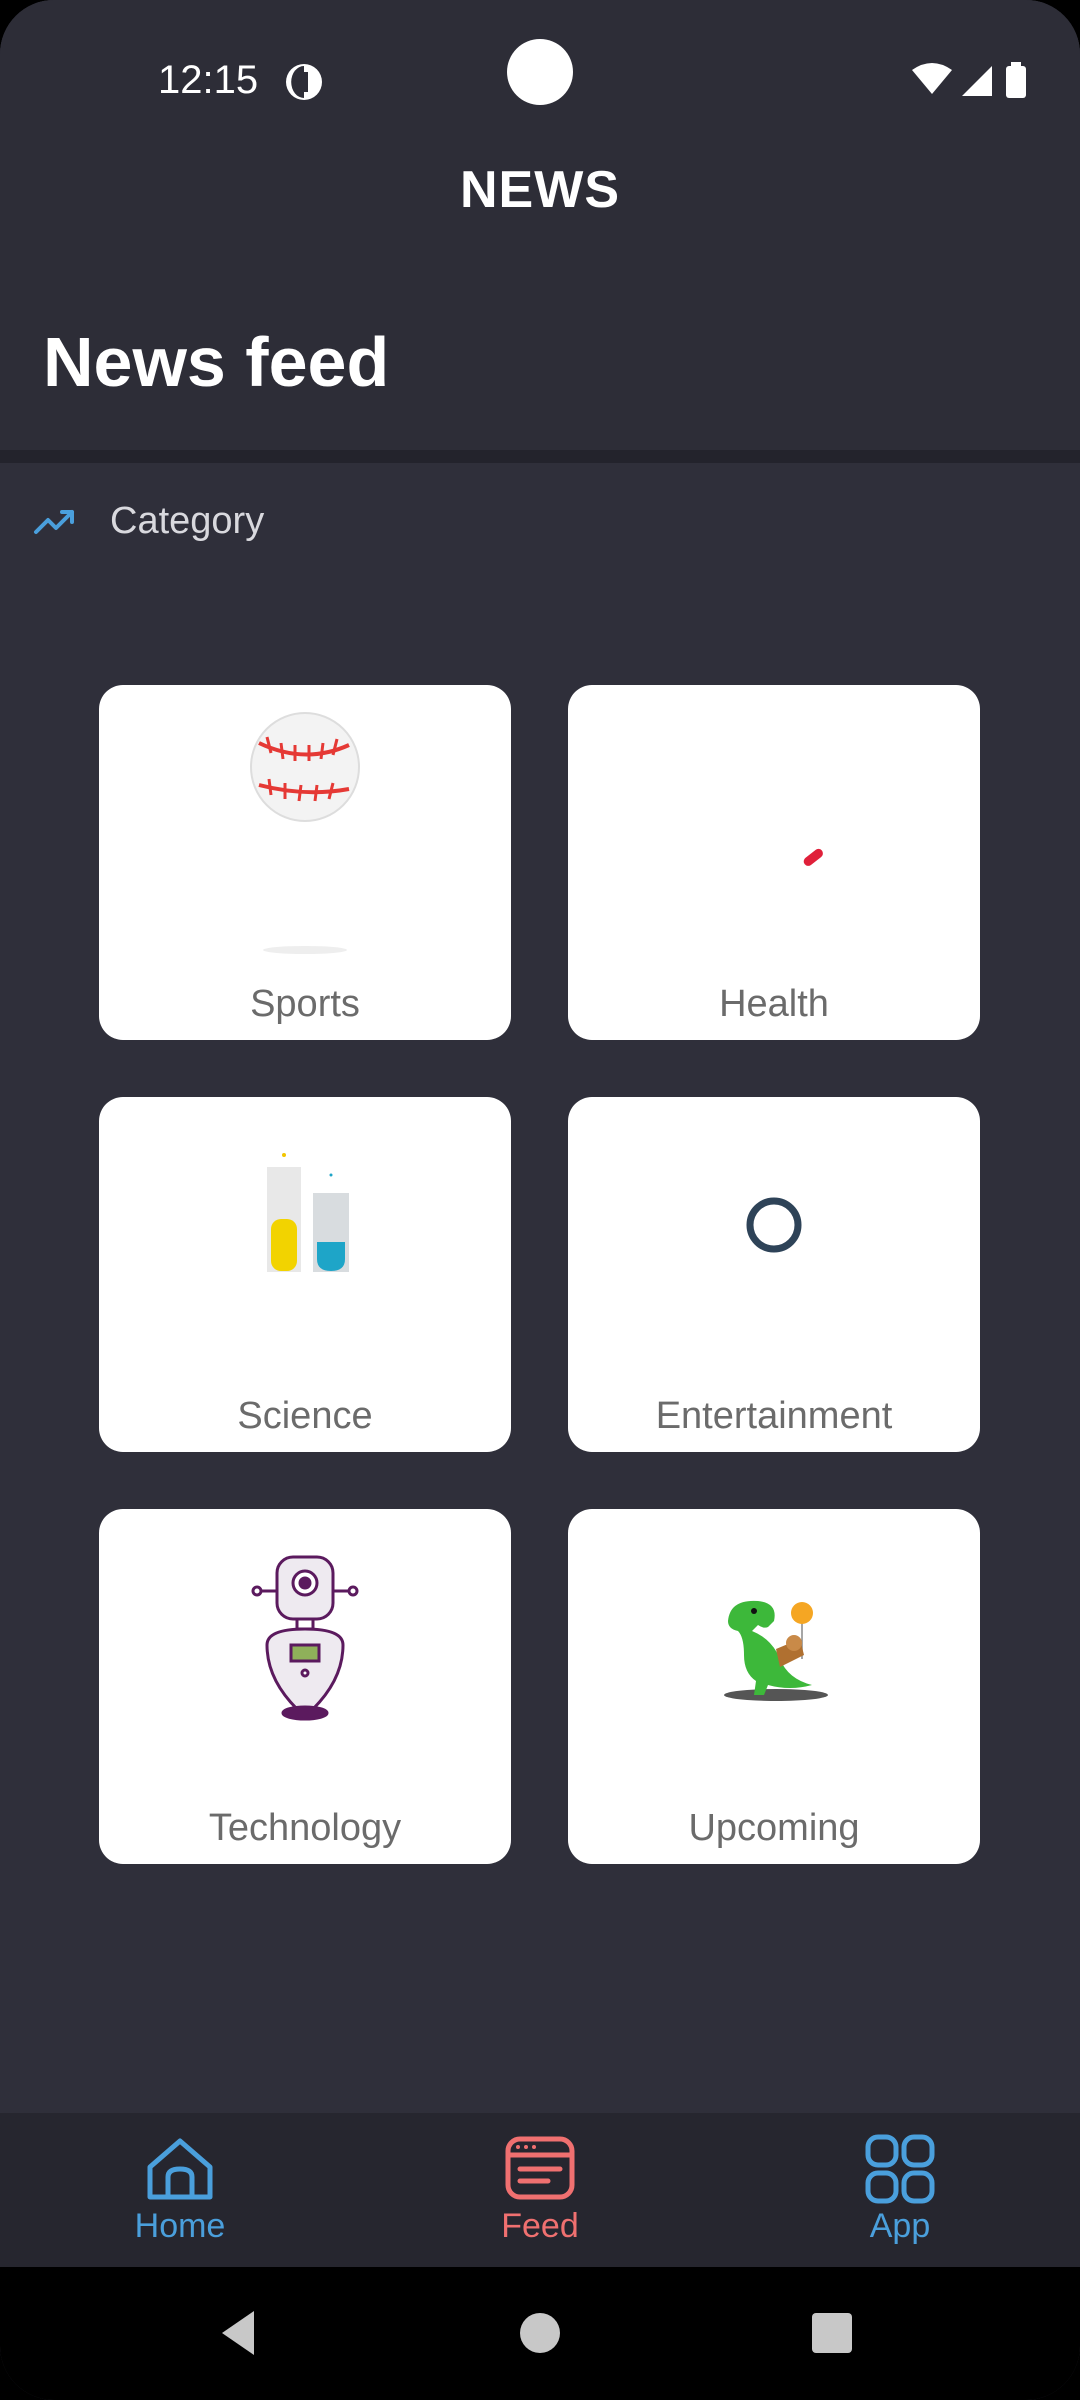 The width and height of the screenshot is (1080, 2400). Describe the element at coordinates (774, 1828) in the screenshot. I see `card-label: Upcoming` at that location.